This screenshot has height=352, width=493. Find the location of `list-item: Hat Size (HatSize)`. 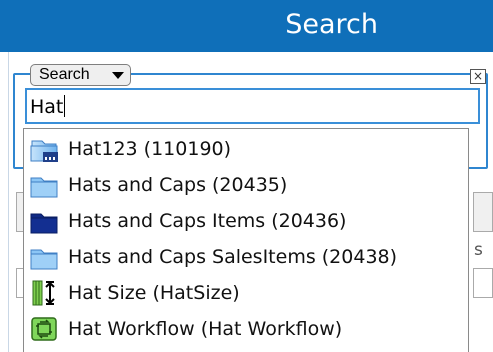

list-item: Hat Size (HatSize) is located at coordinates (246, 293).